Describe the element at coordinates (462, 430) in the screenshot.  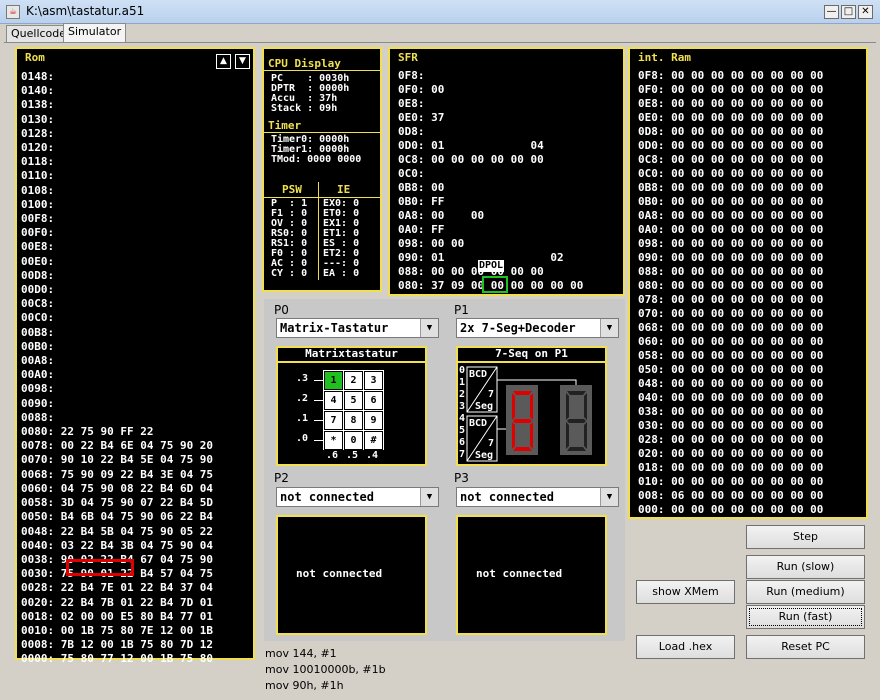
I see `port-bit-label: 5` at that location.